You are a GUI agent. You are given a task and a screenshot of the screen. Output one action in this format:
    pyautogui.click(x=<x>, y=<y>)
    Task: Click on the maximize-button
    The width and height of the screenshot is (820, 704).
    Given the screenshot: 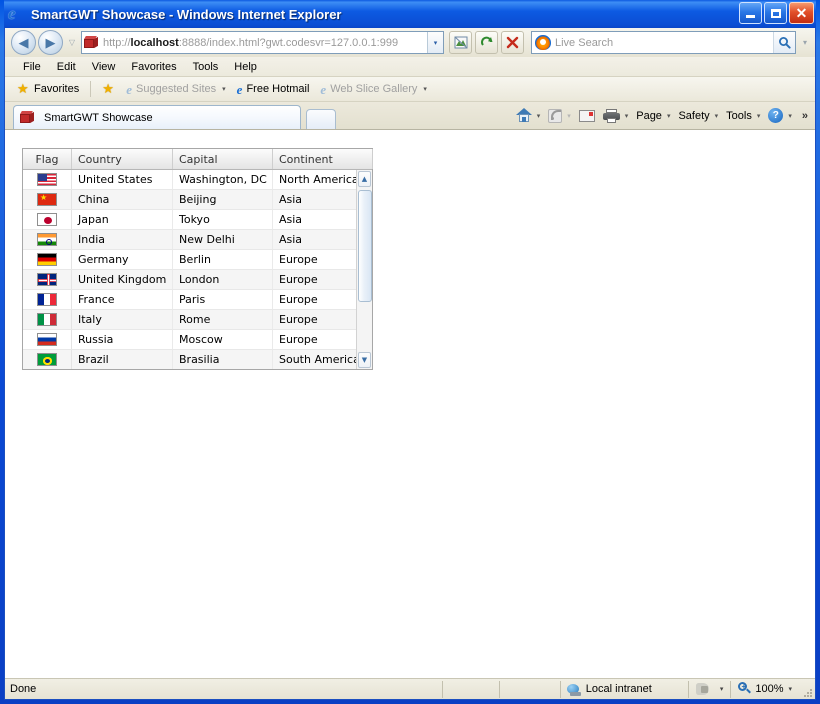 What is the action you would take?
    pyautogui.click(x=775, y=13)
    